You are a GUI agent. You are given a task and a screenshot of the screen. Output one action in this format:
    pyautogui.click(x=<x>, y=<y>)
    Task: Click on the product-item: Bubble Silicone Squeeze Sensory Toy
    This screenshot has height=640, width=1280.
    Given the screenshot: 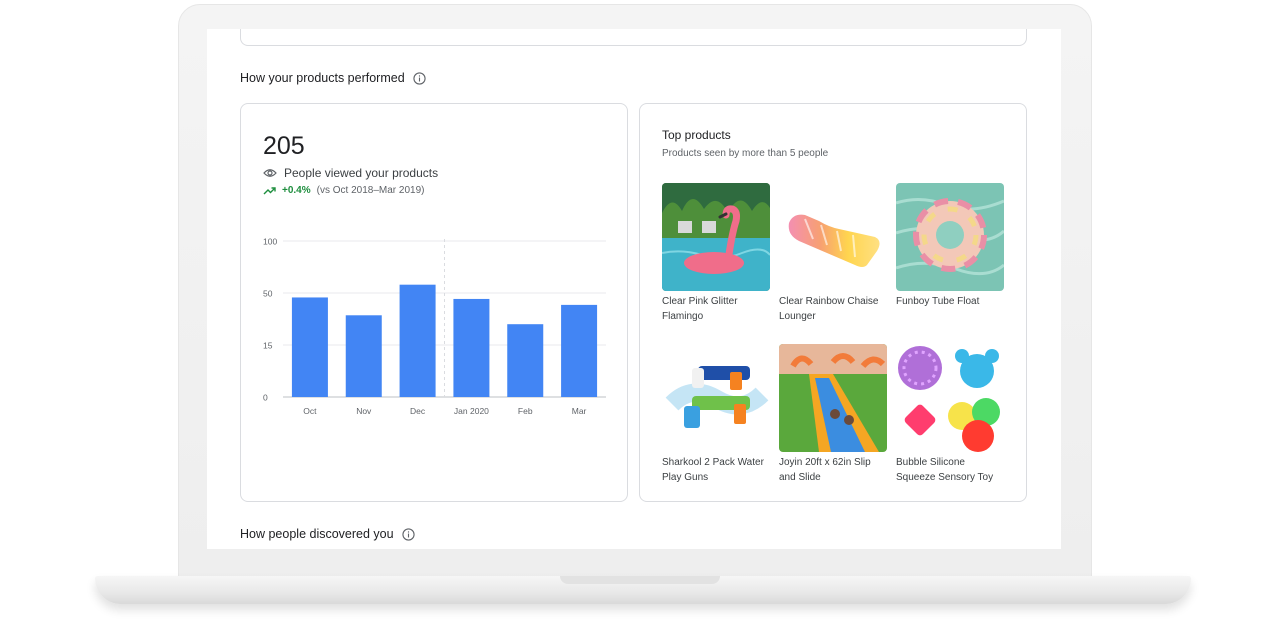 What is the action you would take?
    pyautogui.click(x=950, y=414)
    